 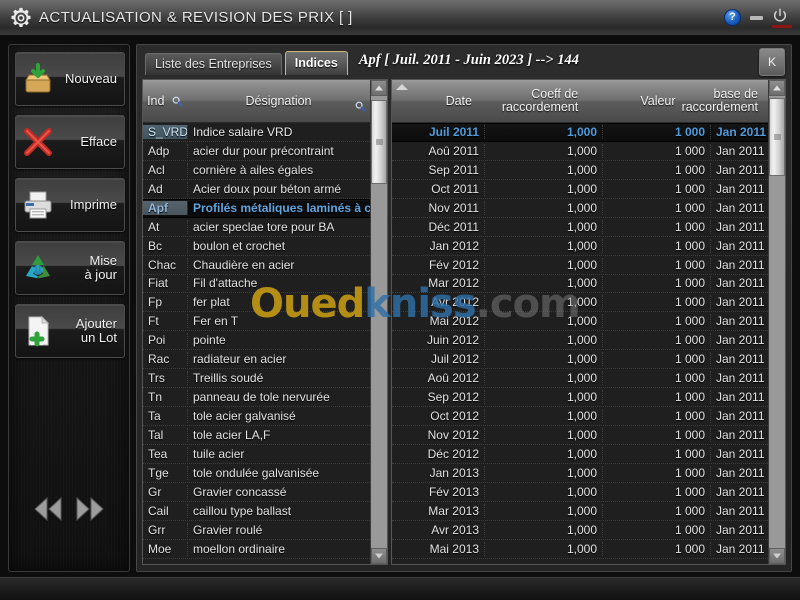 I want to click on tab-liste-des-entreprises: Liste des Entreprises, so click(x=213, y=64).